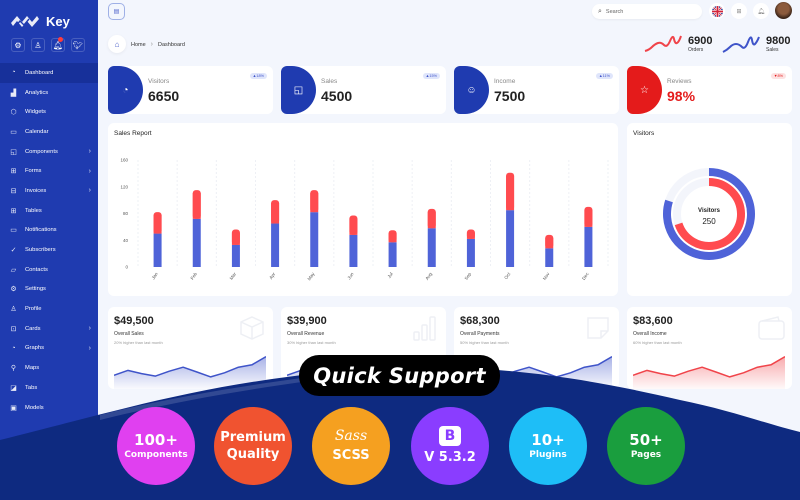 The height and width of the screenshot is (500, 800). What do you see at coordinates (351, 446) in the screenshot?
I see `feature-badge-scss: Sass SCSS` at bounding box center [351, 446].